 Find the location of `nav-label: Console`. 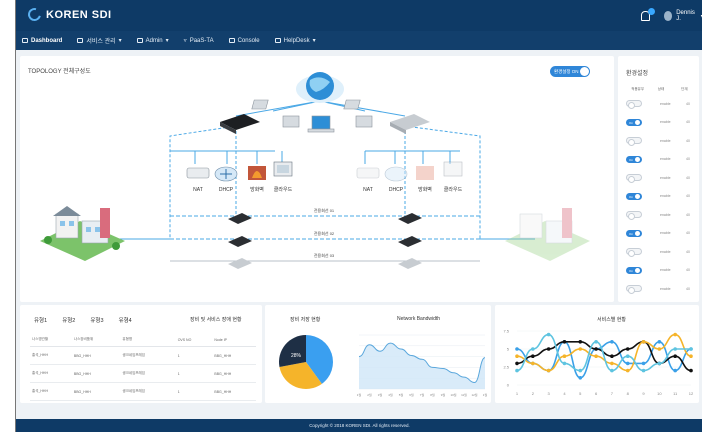

nav-label: Console is located at coordinates (248, 40).